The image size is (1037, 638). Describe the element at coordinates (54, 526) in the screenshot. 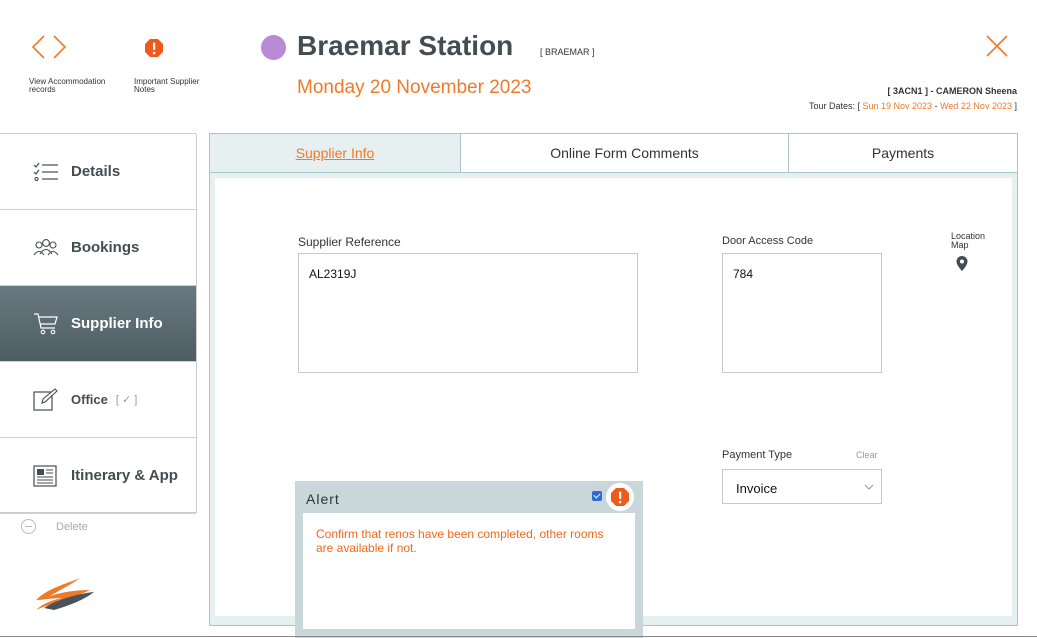

I see `delete-button: Delete` at that location.